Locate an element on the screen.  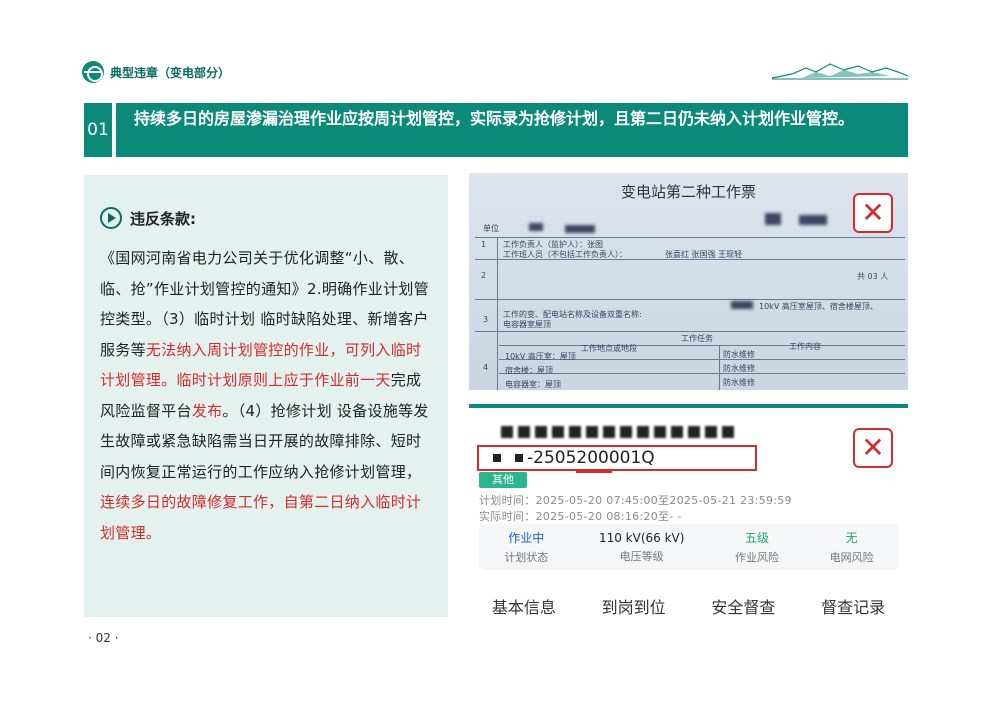
stat-value: 无 is located at coordinates (851, 538).